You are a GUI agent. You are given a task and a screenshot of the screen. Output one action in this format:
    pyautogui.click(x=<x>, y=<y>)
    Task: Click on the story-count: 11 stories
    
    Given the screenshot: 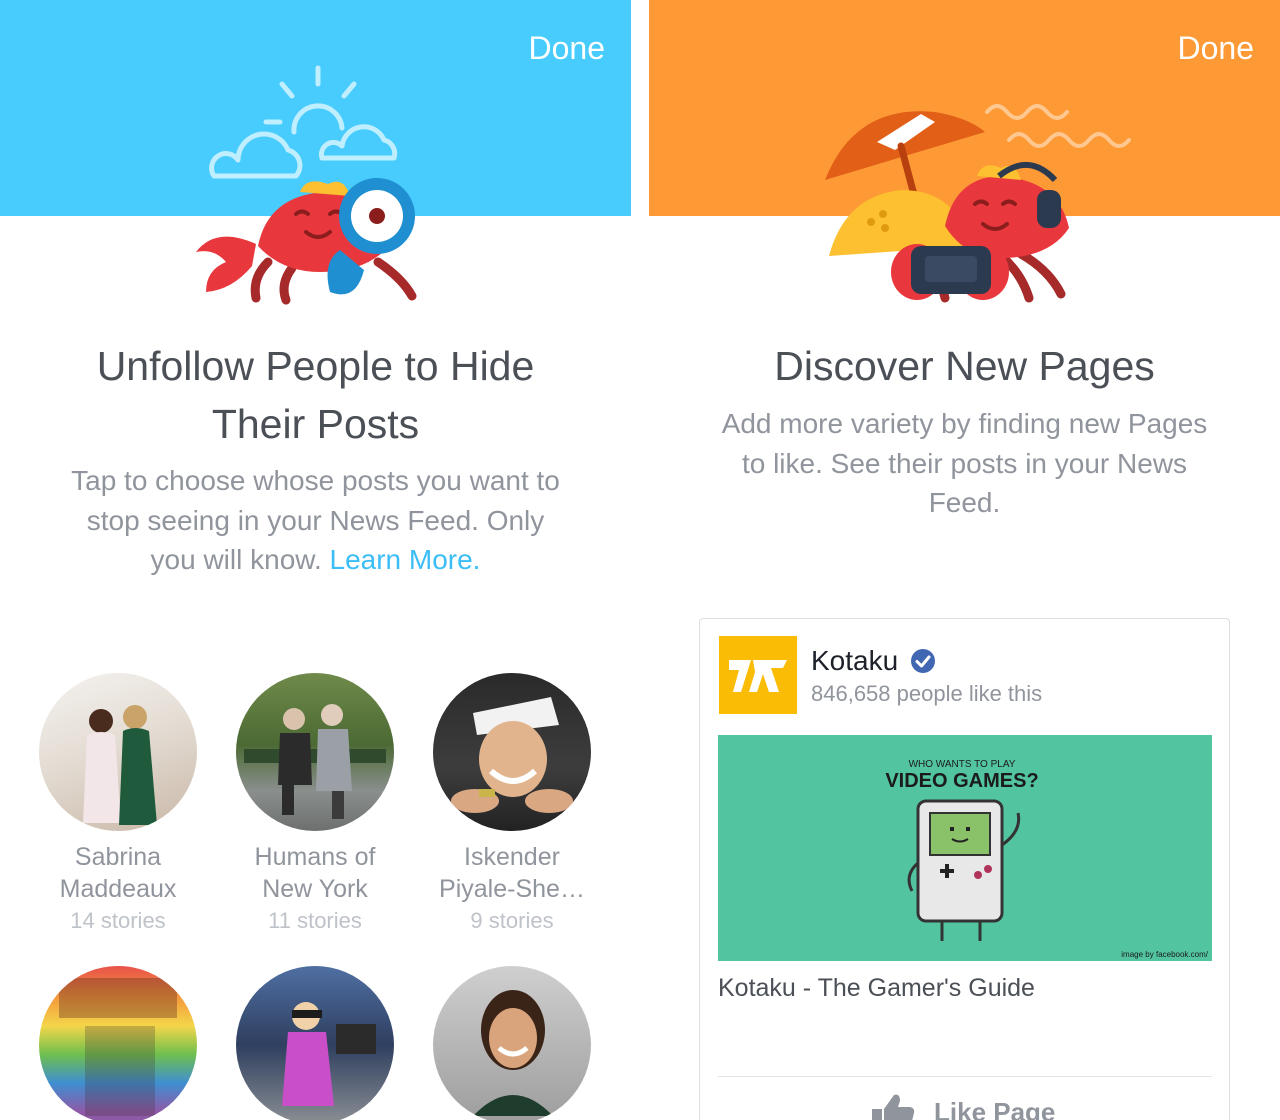 What is the action you would take?
    pyautogui.click(x=315, y=920)
    